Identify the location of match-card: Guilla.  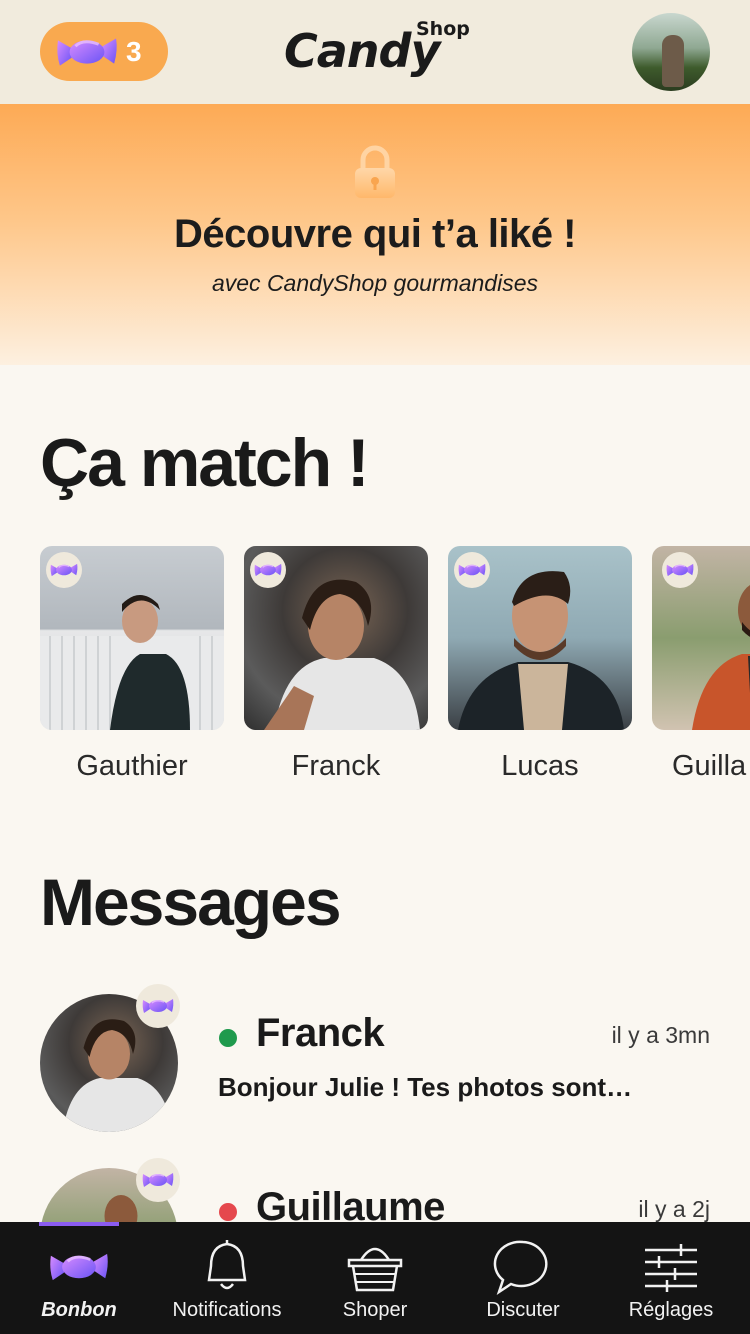
(701, 664).